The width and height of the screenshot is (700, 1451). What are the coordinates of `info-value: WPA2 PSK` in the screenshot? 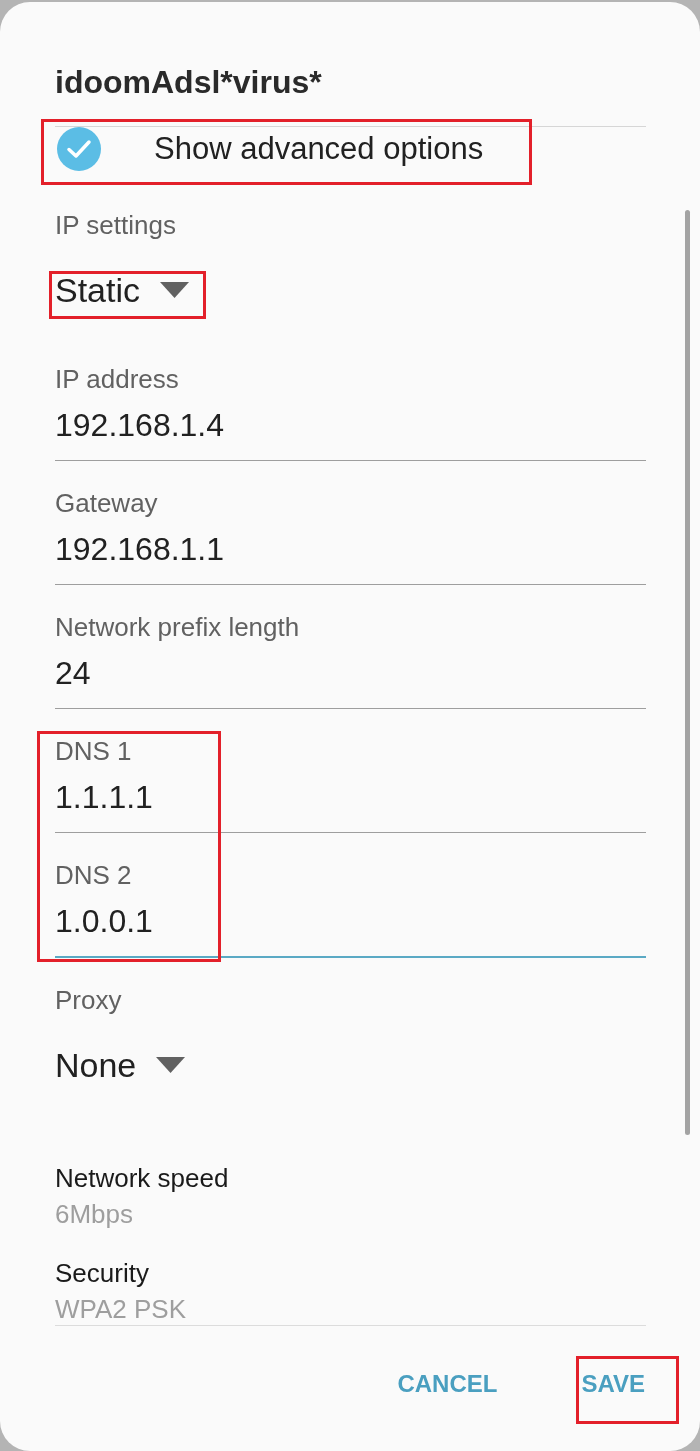 It's located at (121, 1309).